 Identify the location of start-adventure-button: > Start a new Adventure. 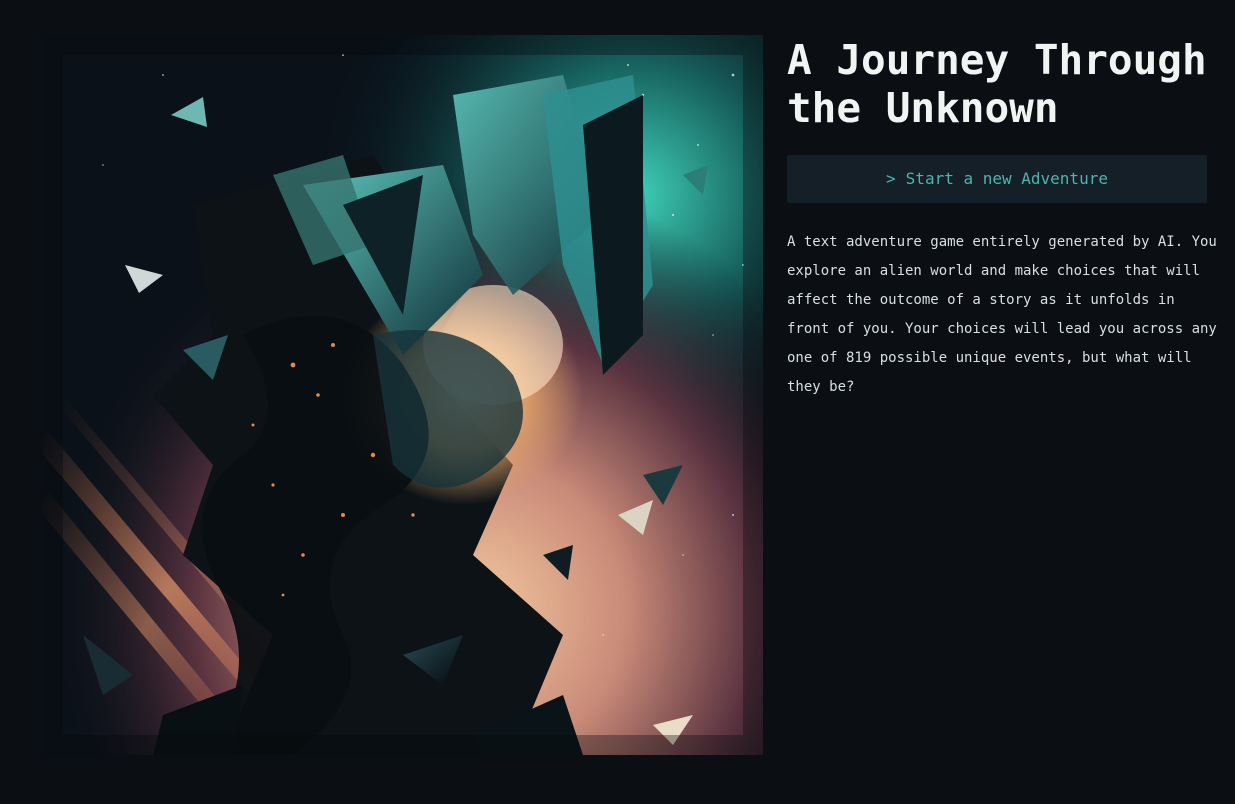
(997, 179).